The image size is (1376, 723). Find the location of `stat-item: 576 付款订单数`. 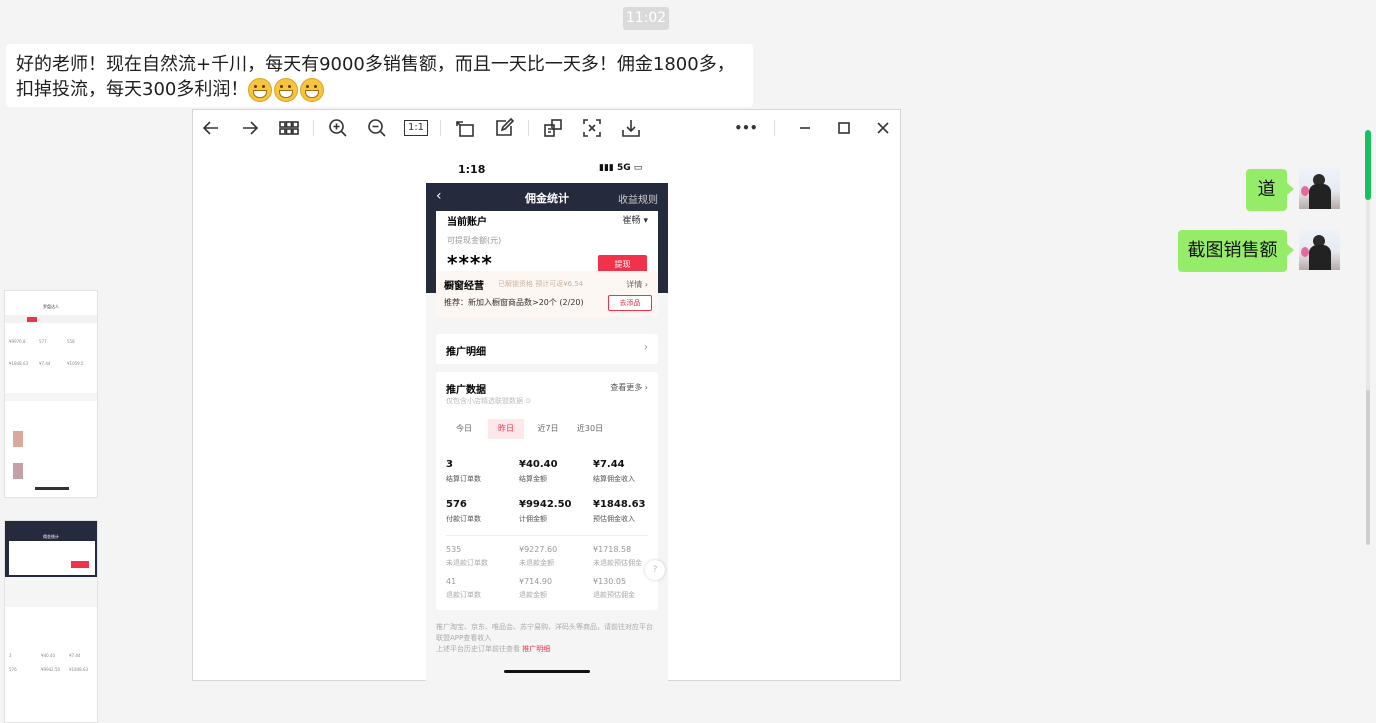

stat-item: 576 付款订单数 is located at coordinates (463, 511).